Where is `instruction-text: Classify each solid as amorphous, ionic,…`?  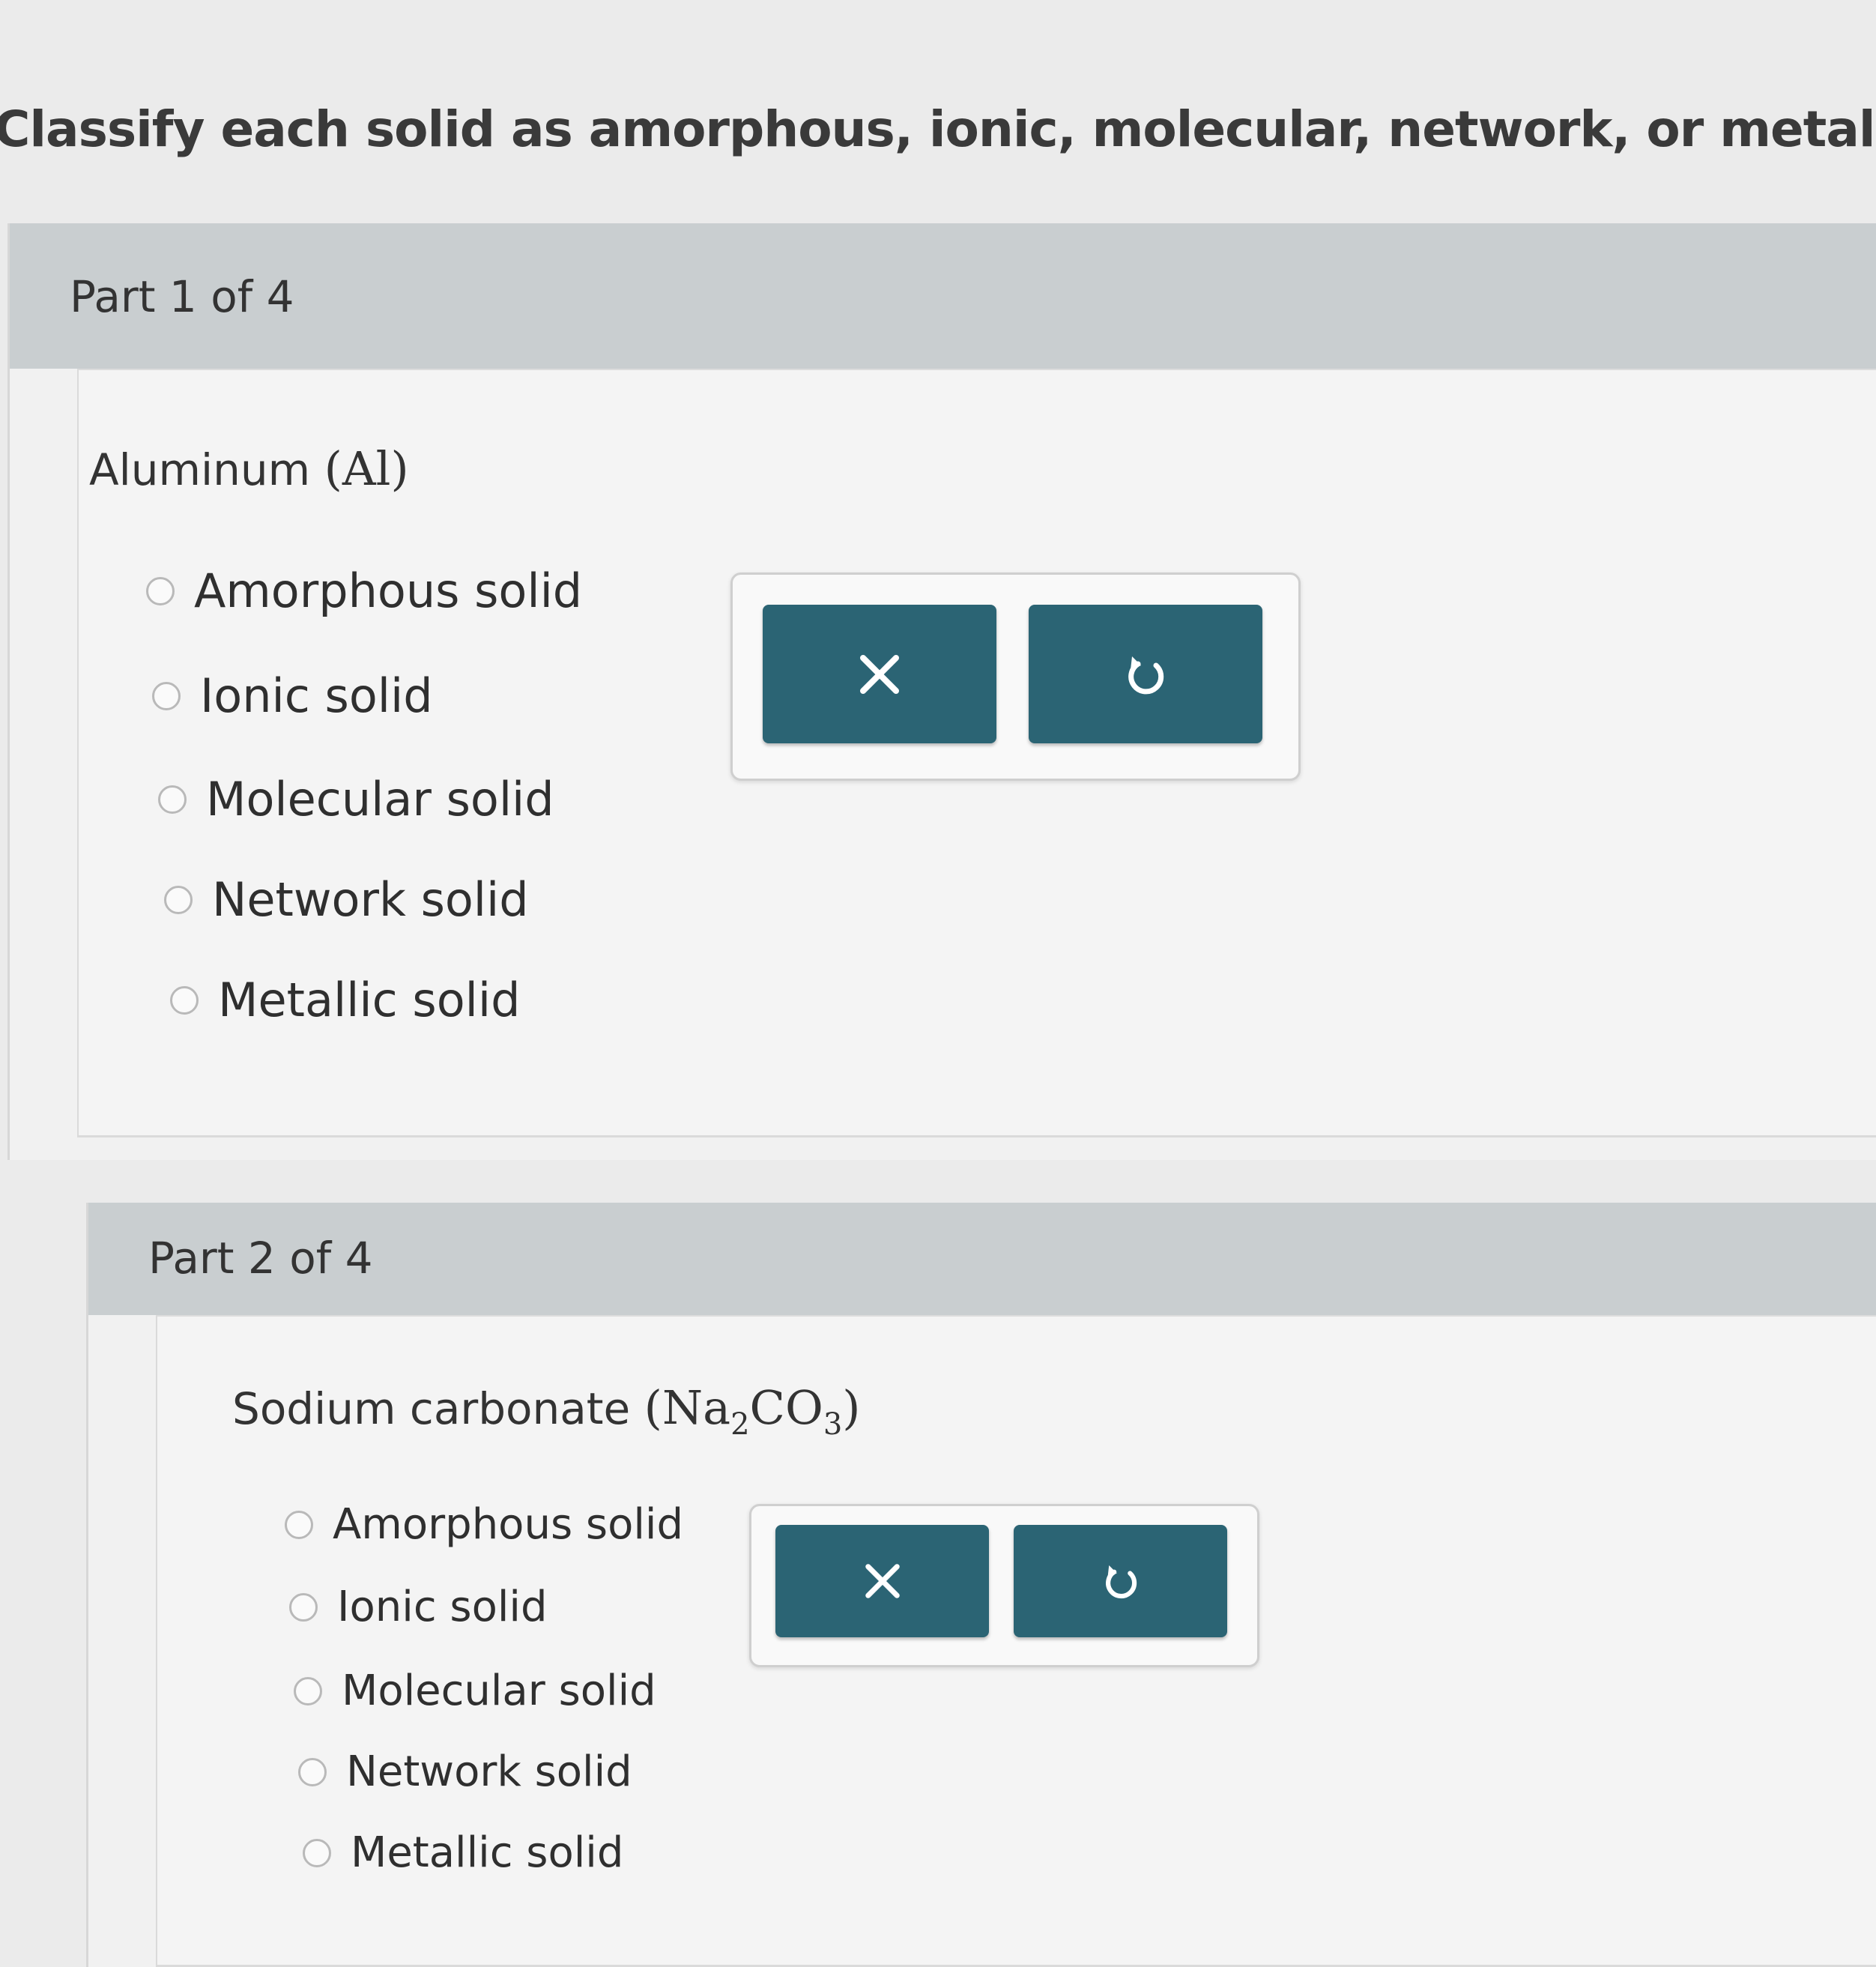 instruction-text: Classify each solid as amorphous, ionic,… is located at coordinates (938, 129).